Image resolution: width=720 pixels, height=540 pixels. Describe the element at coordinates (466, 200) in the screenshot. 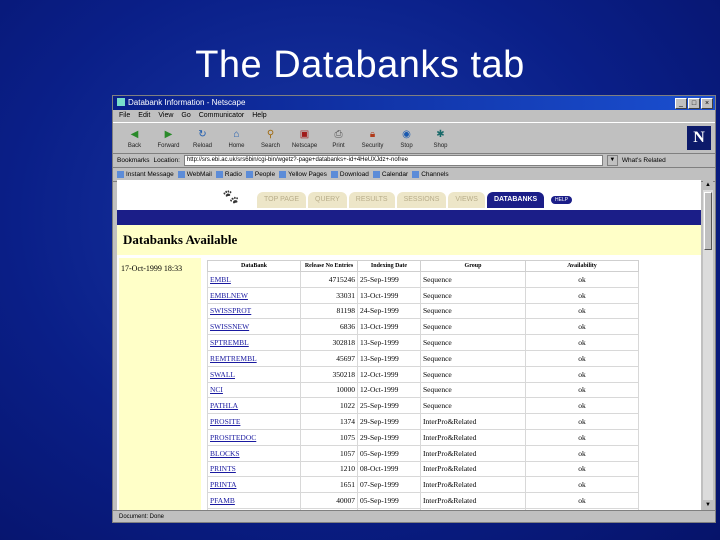

I see `tab-views: VIEWS` at that location.